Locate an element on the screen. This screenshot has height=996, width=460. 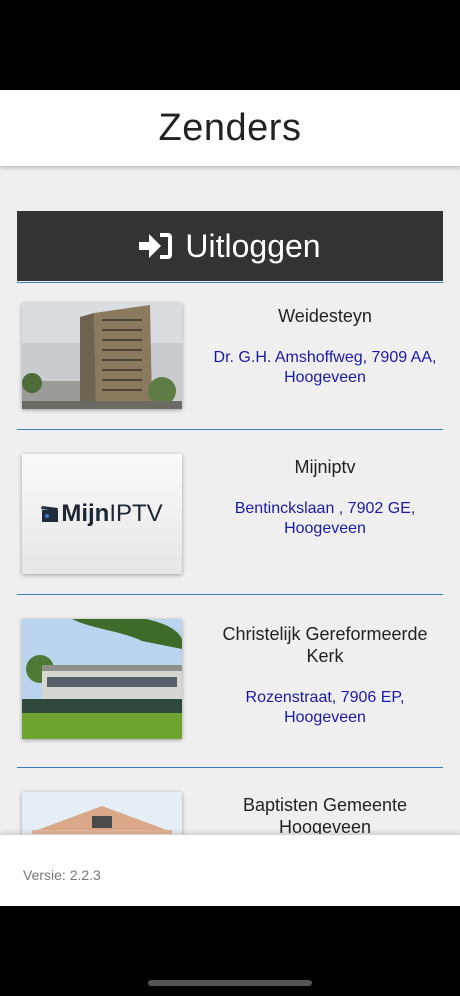
channel-name: Weidesteyn is located at coordinates (325, 316).